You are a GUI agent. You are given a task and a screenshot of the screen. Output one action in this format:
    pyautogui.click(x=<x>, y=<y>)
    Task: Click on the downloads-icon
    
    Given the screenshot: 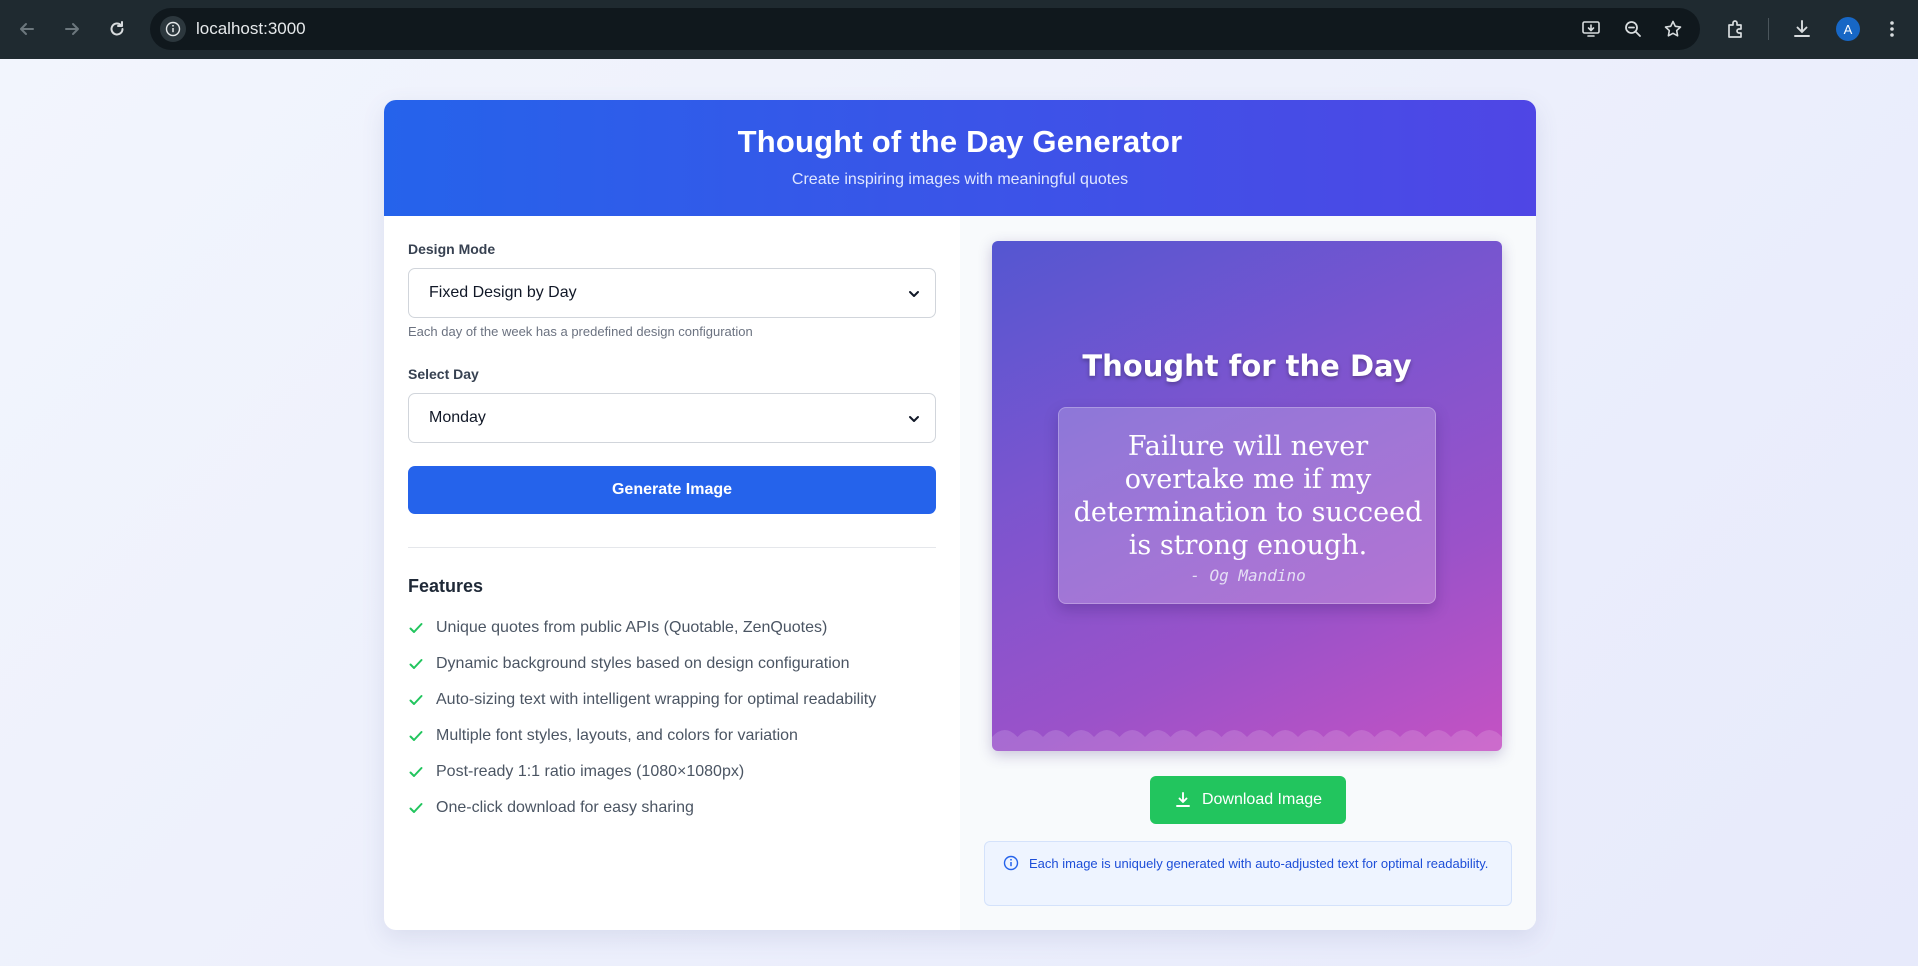 What is the action you would take?
    pyautogui.click(x=1802, y=29)
    